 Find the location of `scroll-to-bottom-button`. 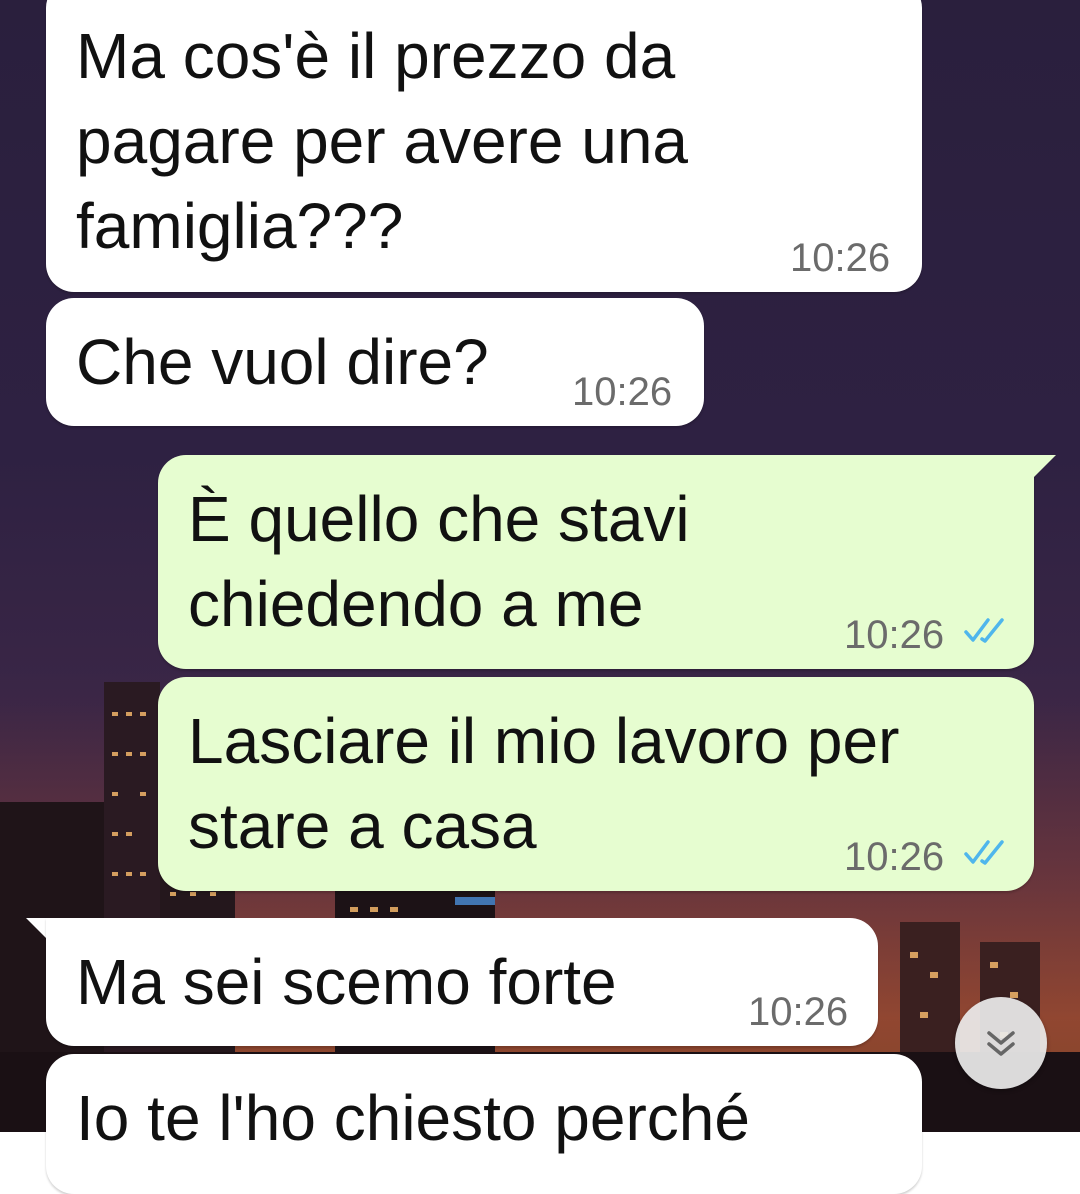

scroll-to-bottom-button is located at coordinates (1001, 1043).